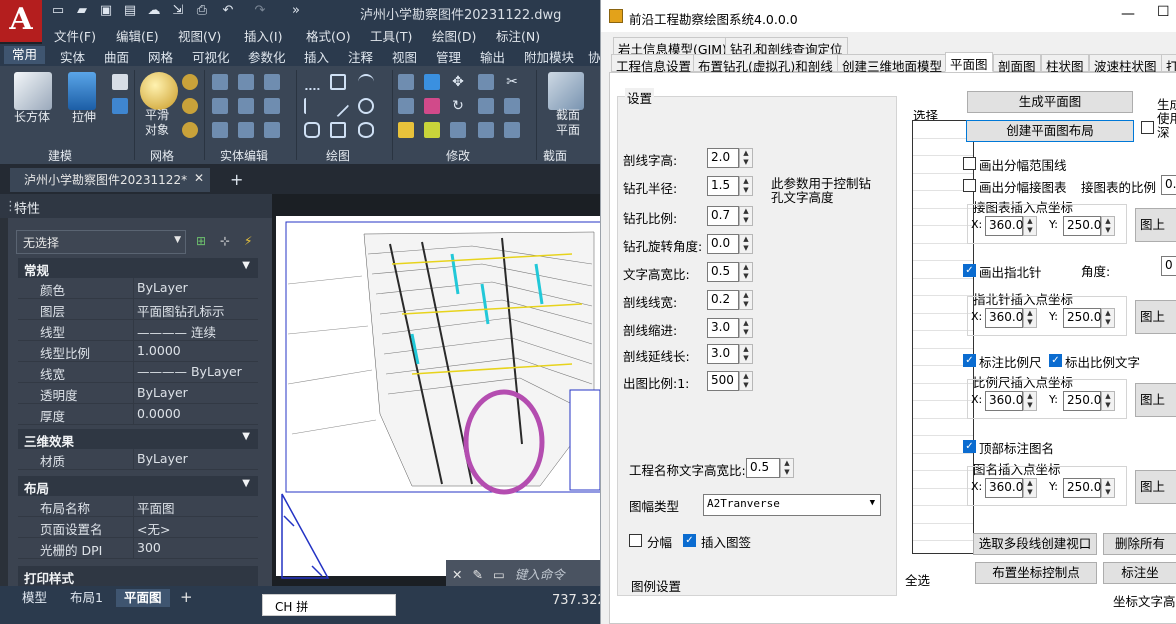 Image resolution: width=1176 pixels, height=624 pixels. I want to click on new-tab-icon: +, so click(236, 179).